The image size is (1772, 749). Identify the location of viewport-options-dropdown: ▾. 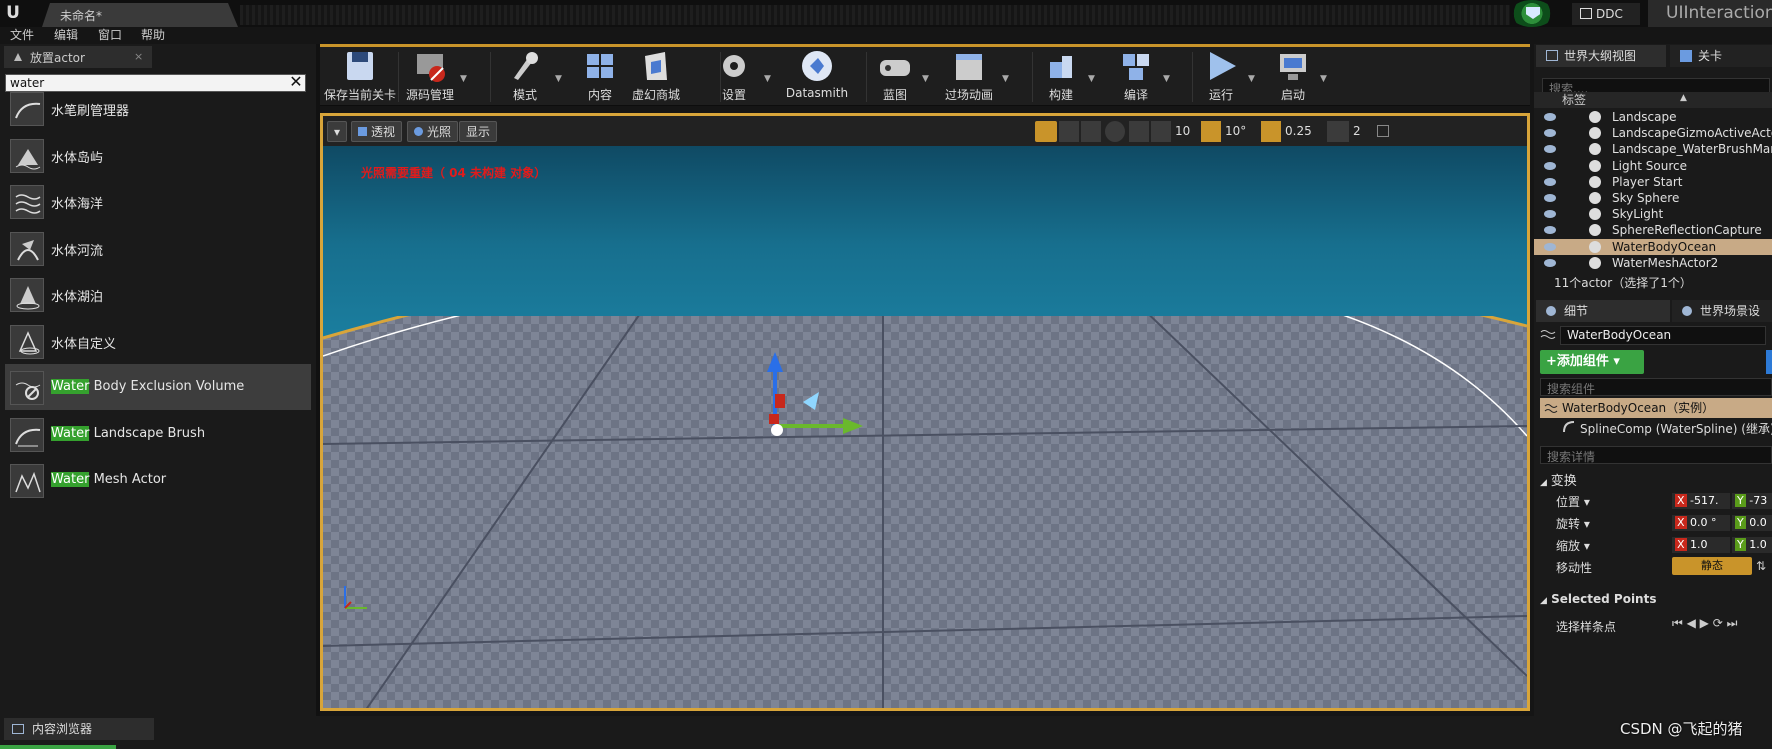
(337, 131).